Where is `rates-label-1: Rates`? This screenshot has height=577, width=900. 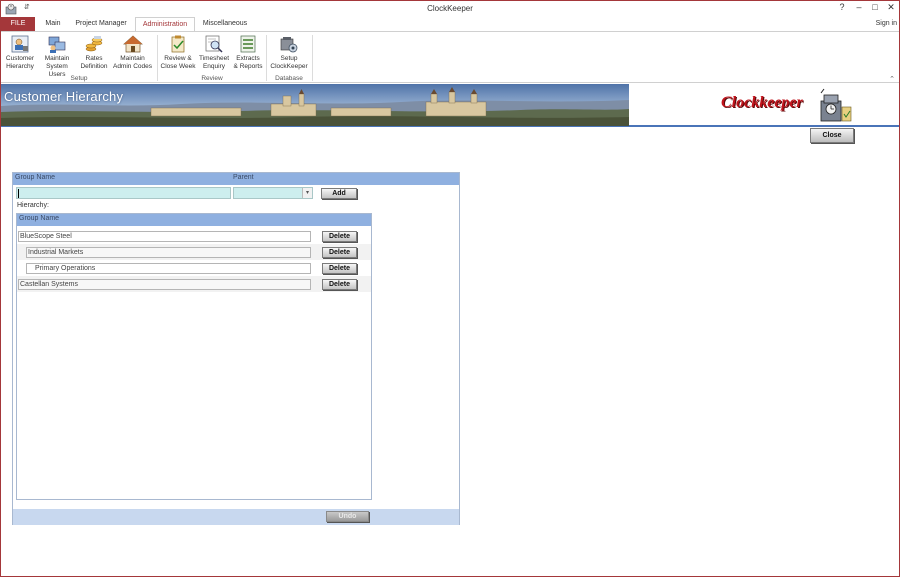 rates-label-1: Rates is located at coordinates (94, 58).